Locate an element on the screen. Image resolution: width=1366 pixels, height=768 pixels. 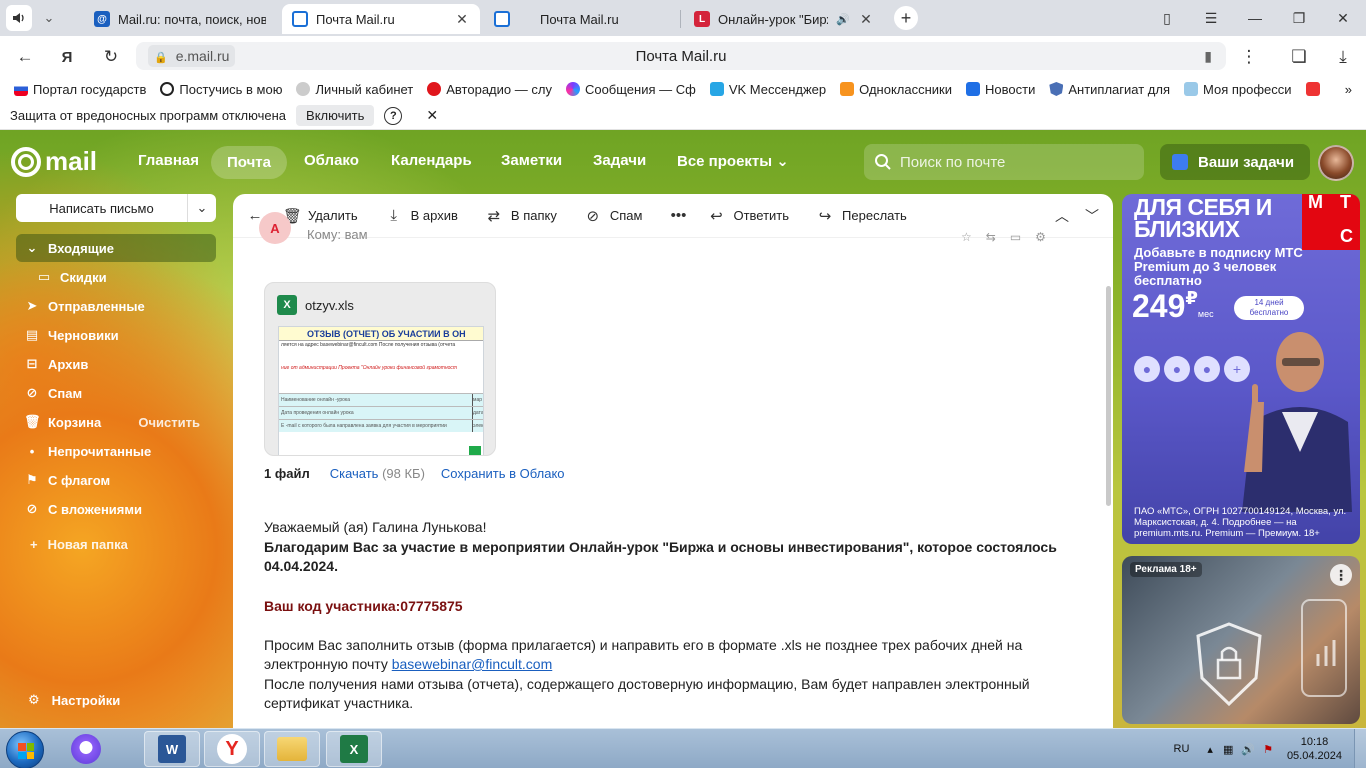
email-link: basewebinar@fincult.com is located at coordinates (472, 664).